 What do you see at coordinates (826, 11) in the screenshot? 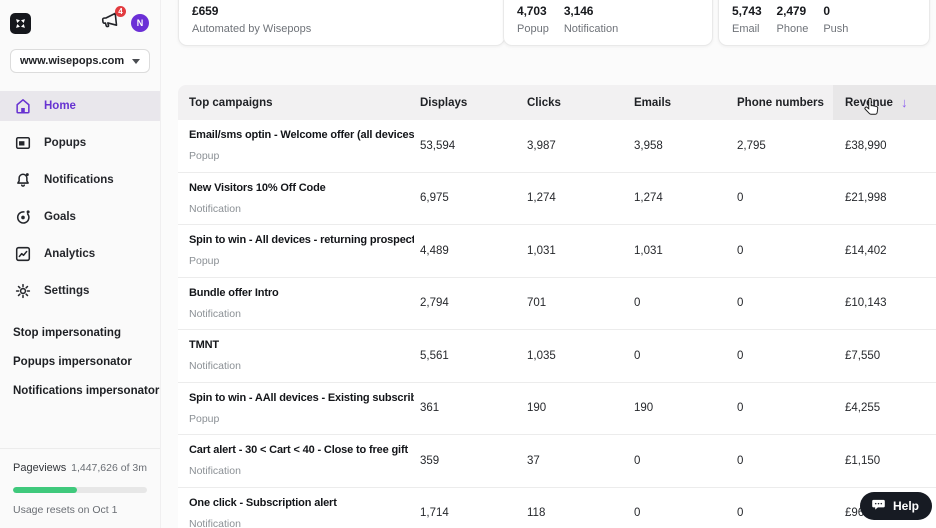
I see `stat-value: 0` at bounding box center [826, 11].